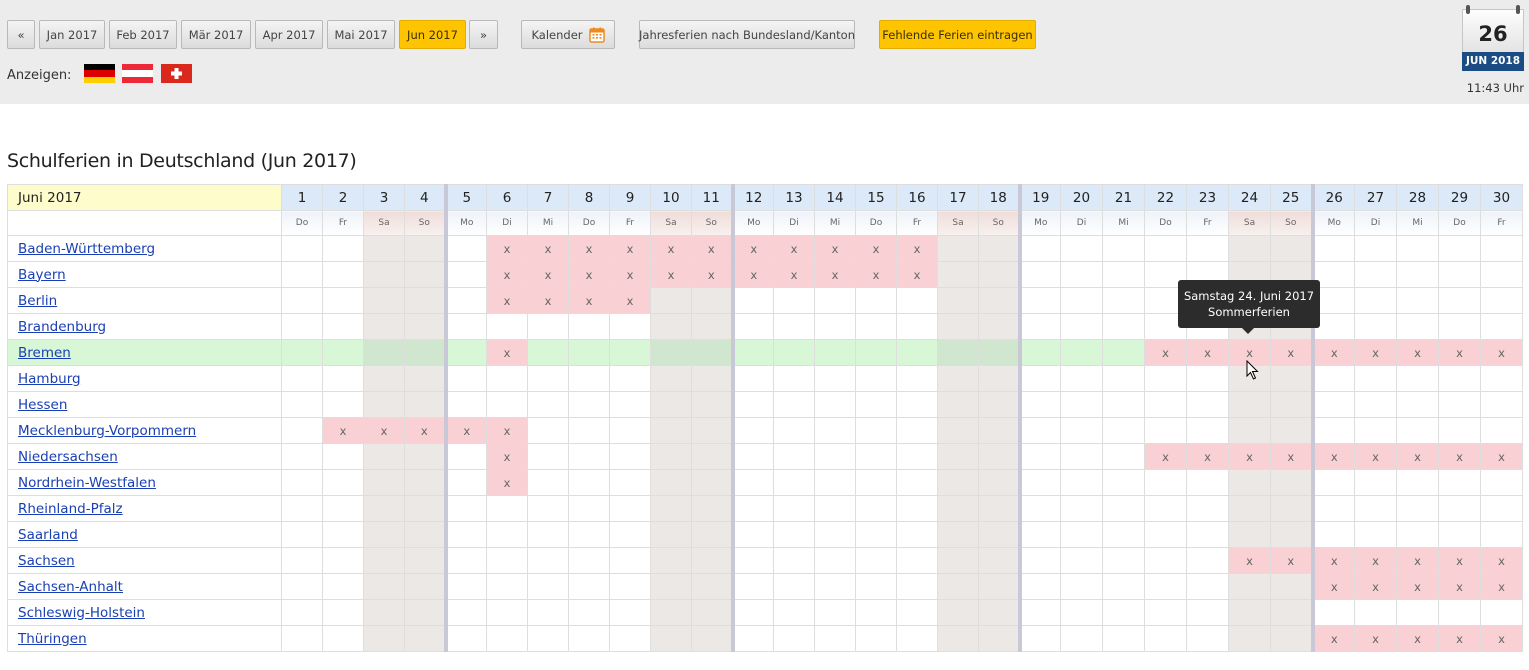 This screenshot has width=1529, height=670. I want to click on austria-flag-icon, so click(137, 73).